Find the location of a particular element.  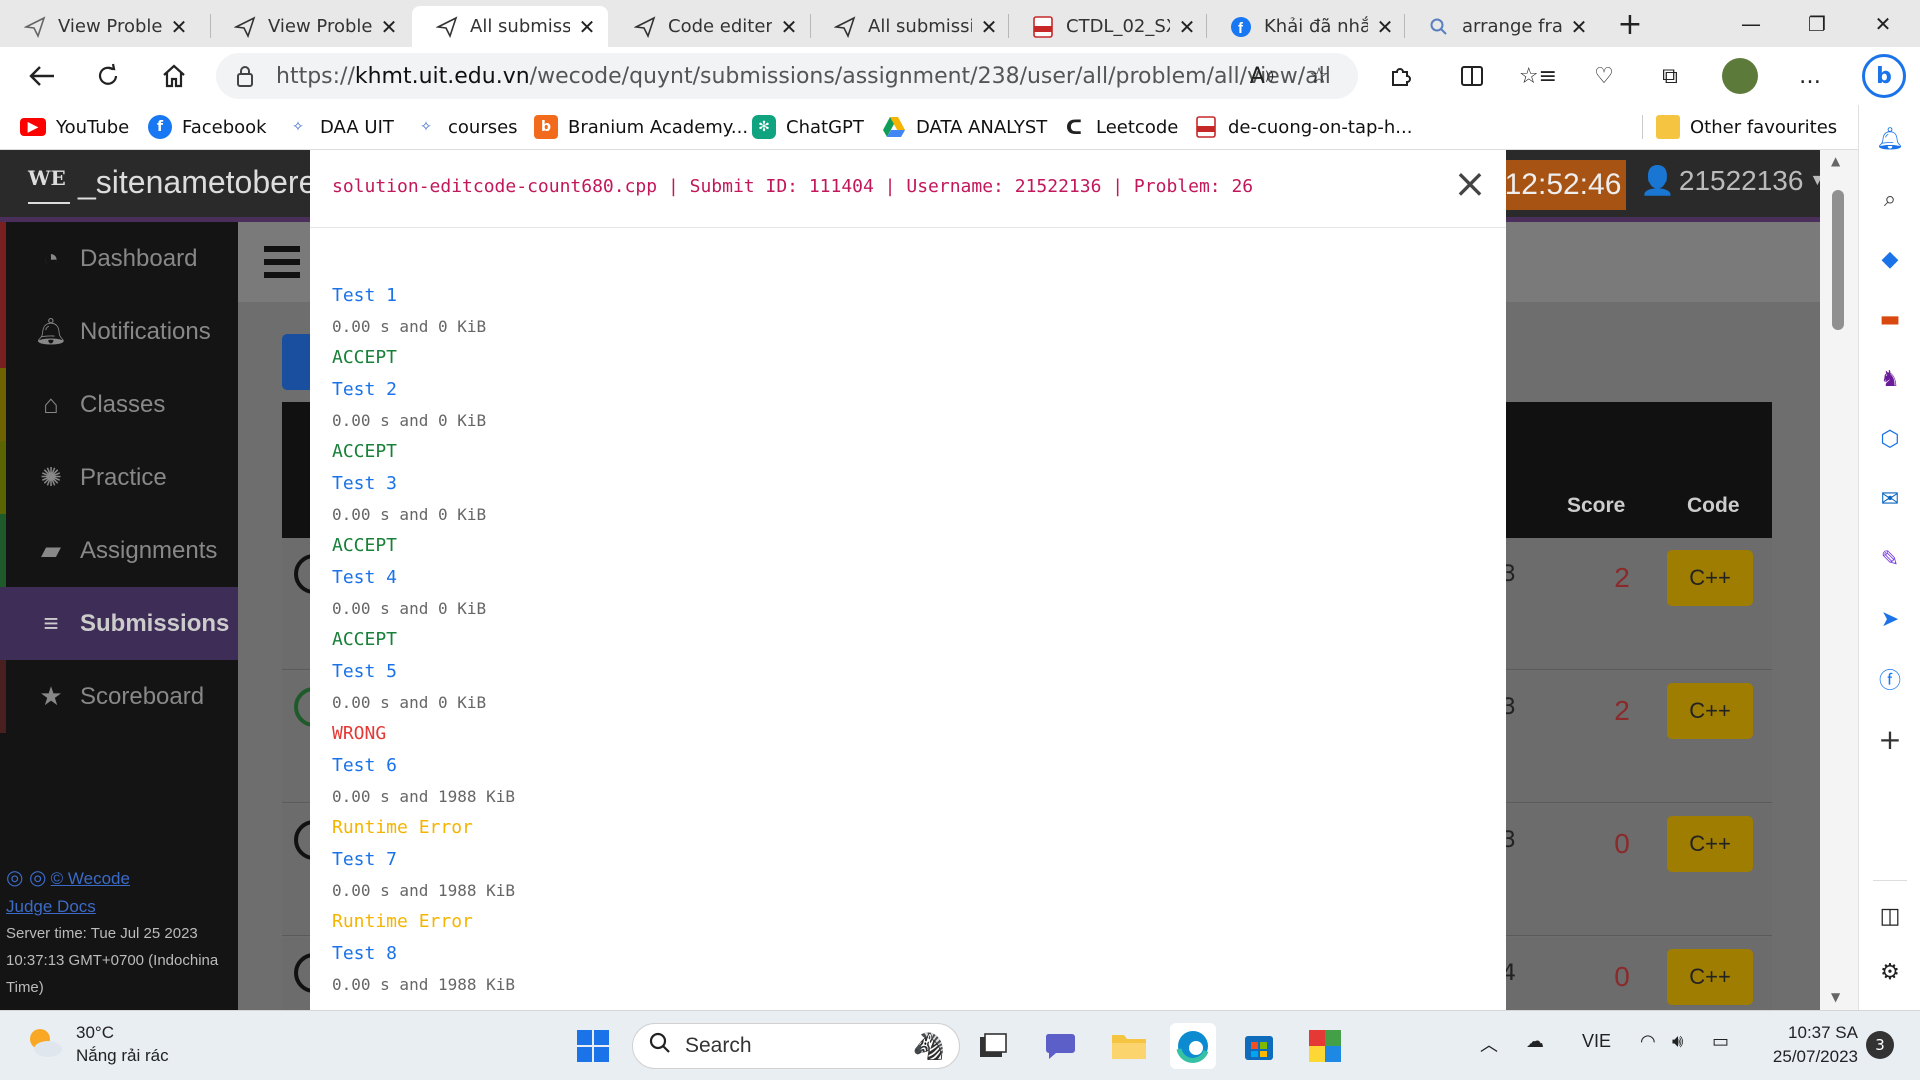

user-menu: 👤 21522136 ▼ is located at coordinates (1730, 180).